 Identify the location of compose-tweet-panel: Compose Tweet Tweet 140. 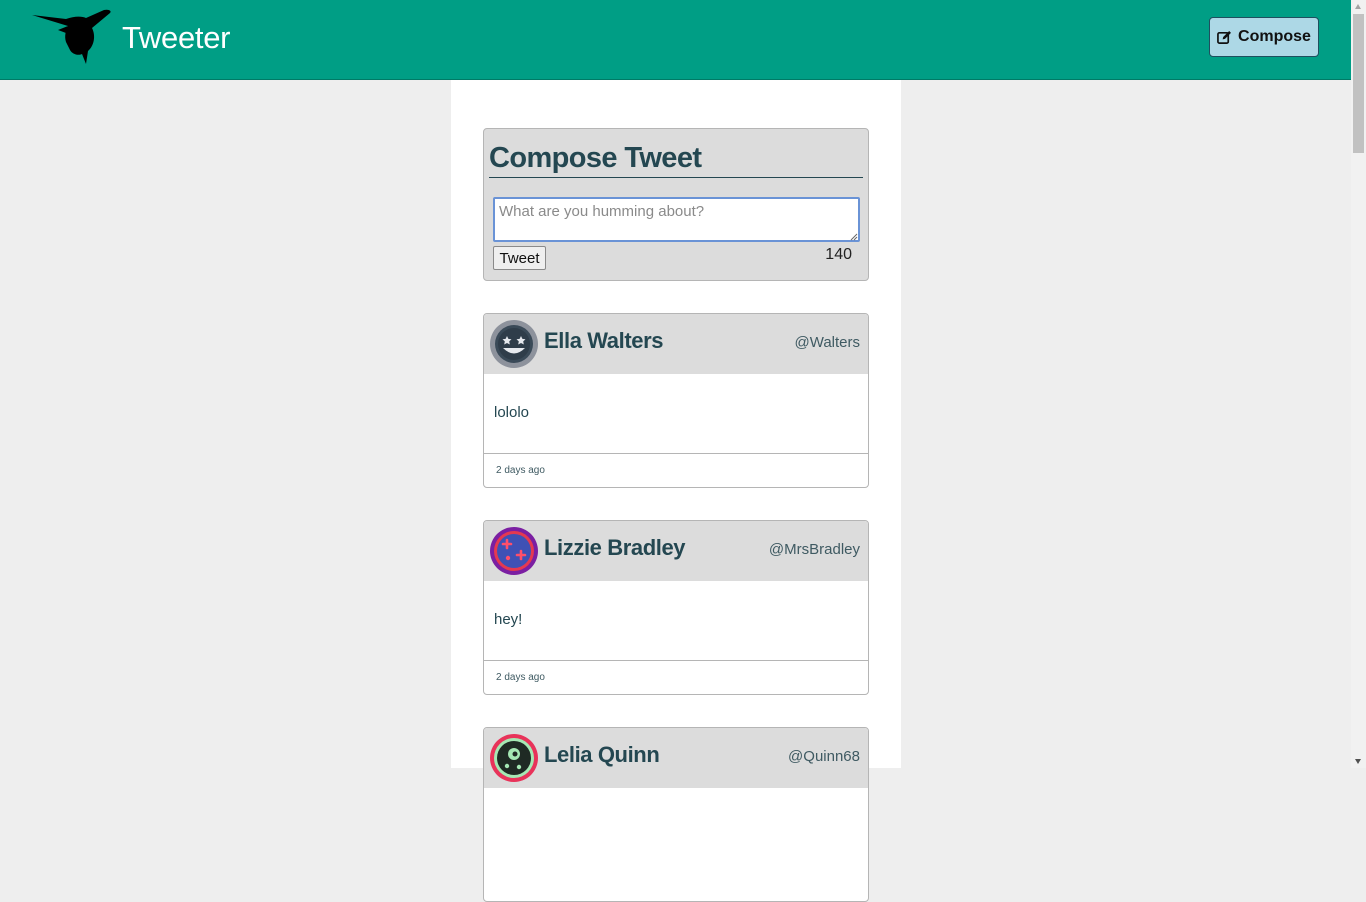
(676, 204).